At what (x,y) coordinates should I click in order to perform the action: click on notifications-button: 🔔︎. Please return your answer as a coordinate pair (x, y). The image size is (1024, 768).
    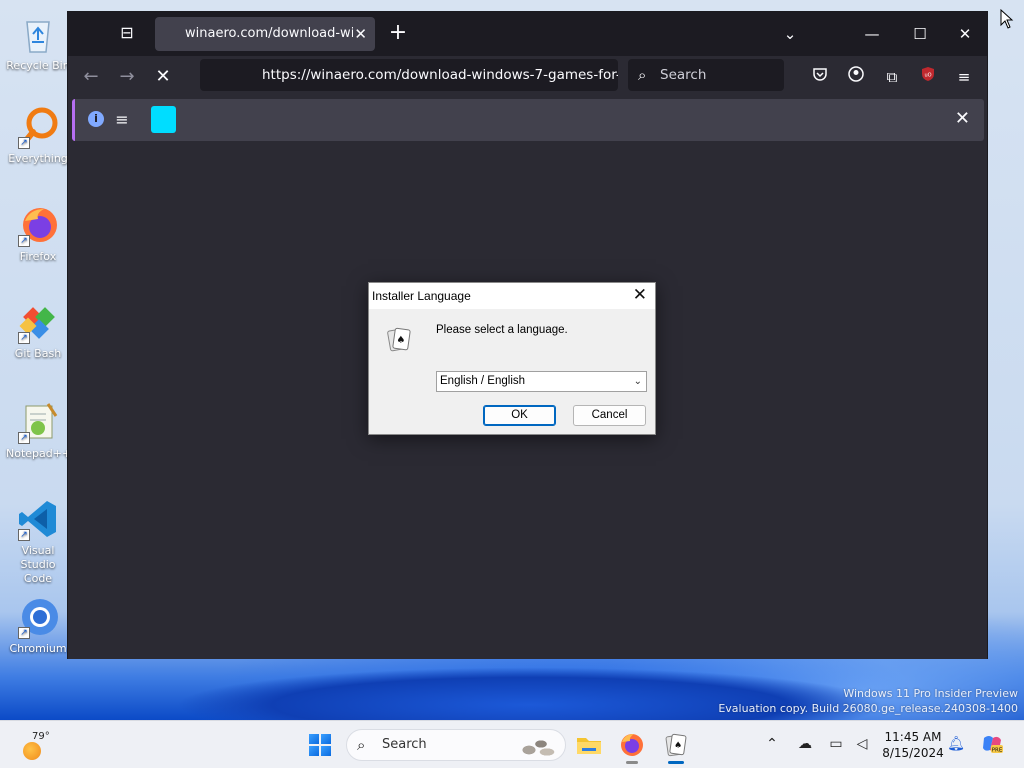
    Looking at the image, I should click on (956, 744).